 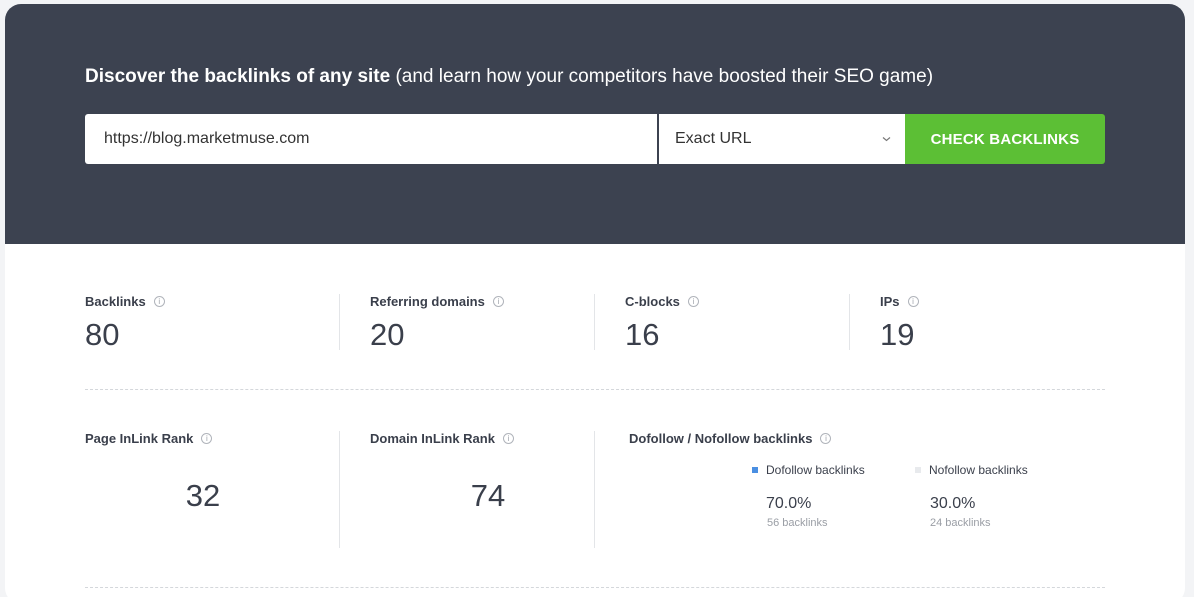 I want to click on url-input, so click(x=371, y=139).